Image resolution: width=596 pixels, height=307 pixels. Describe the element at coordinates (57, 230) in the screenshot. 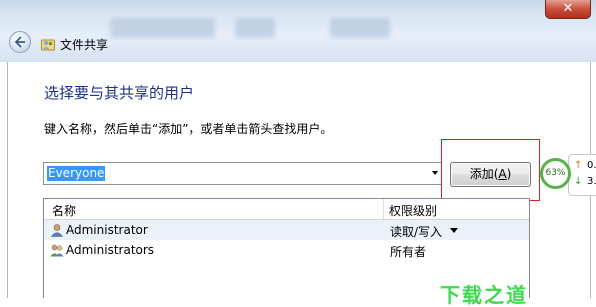

I see `user-icon` at that location.